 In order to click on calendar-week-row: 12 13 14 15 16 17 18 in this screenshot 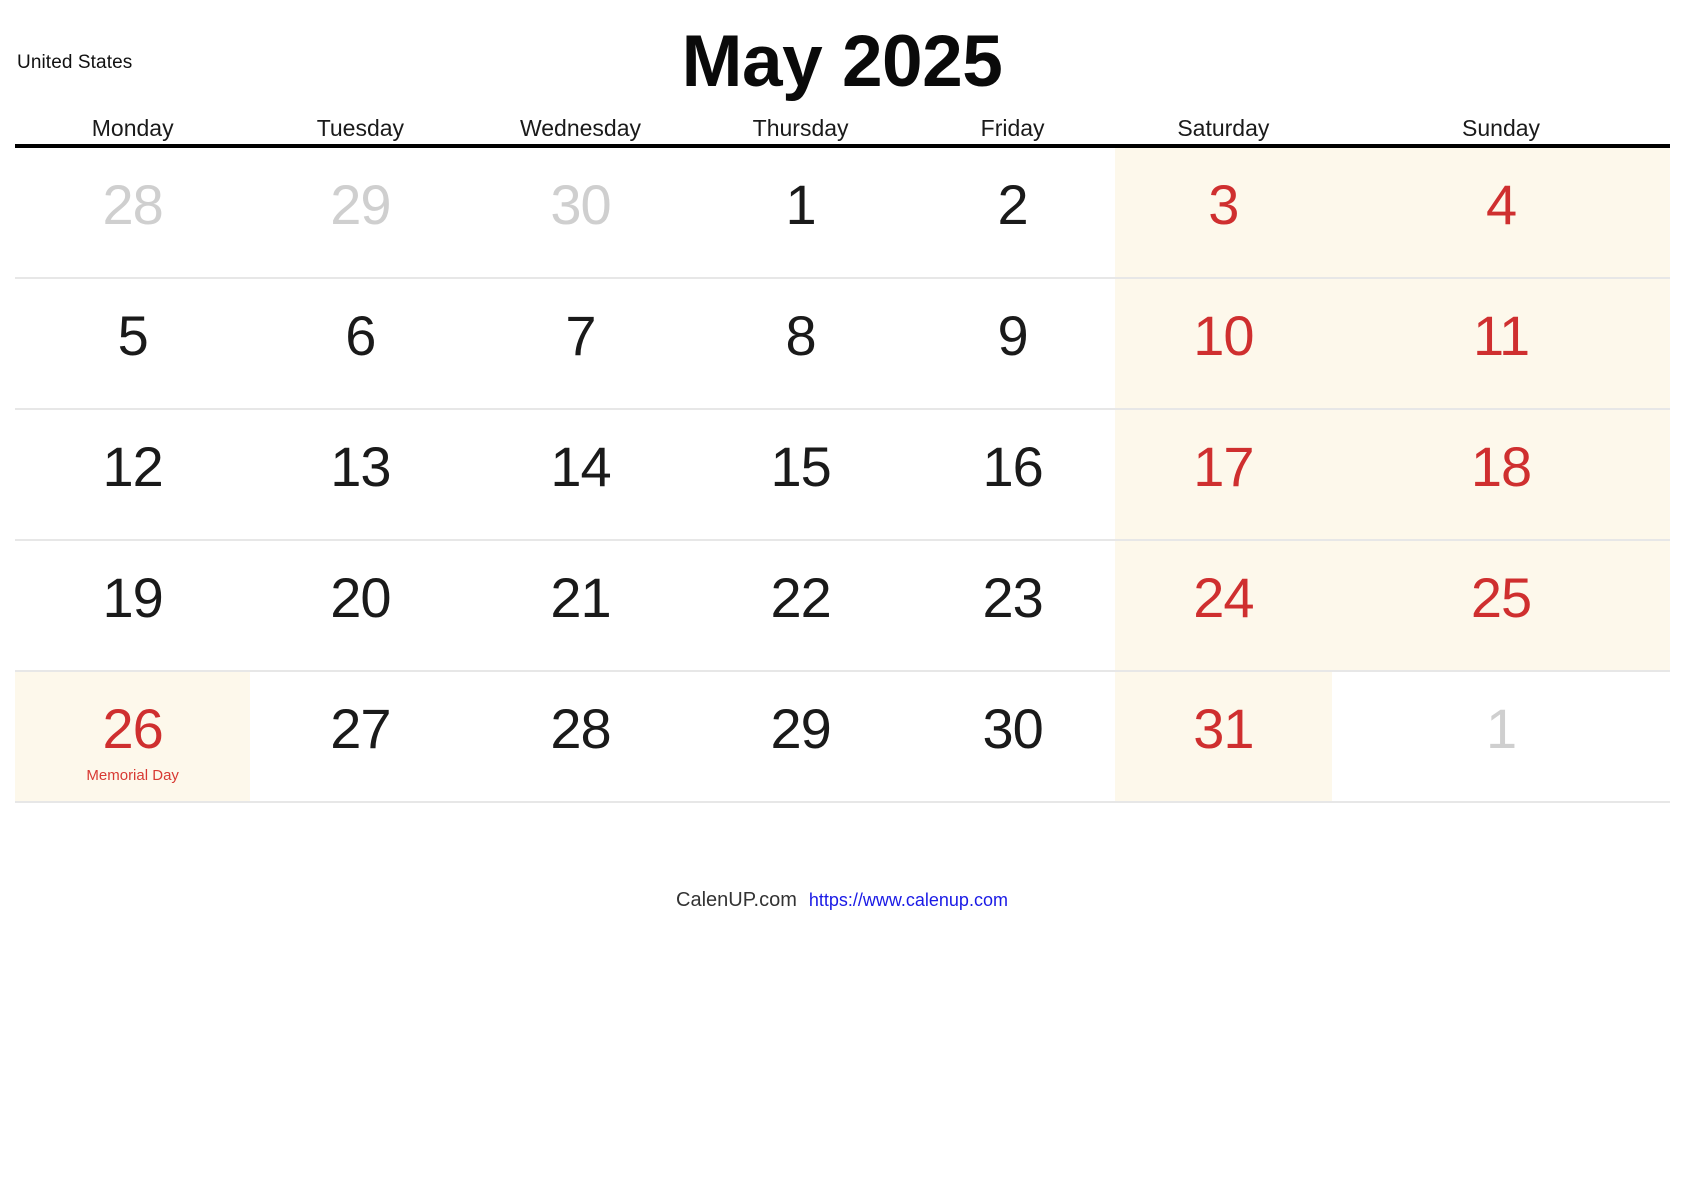, I will do `click(842, 475)`.